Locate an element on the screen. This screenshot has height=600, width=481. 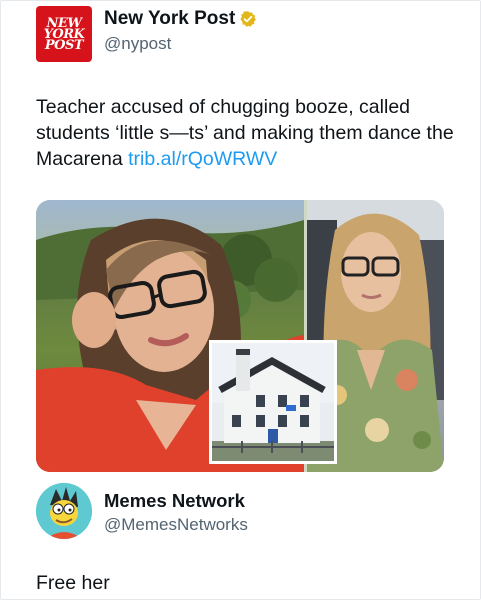
post-author-handle: @nypost is located at coordinates (137, 44).